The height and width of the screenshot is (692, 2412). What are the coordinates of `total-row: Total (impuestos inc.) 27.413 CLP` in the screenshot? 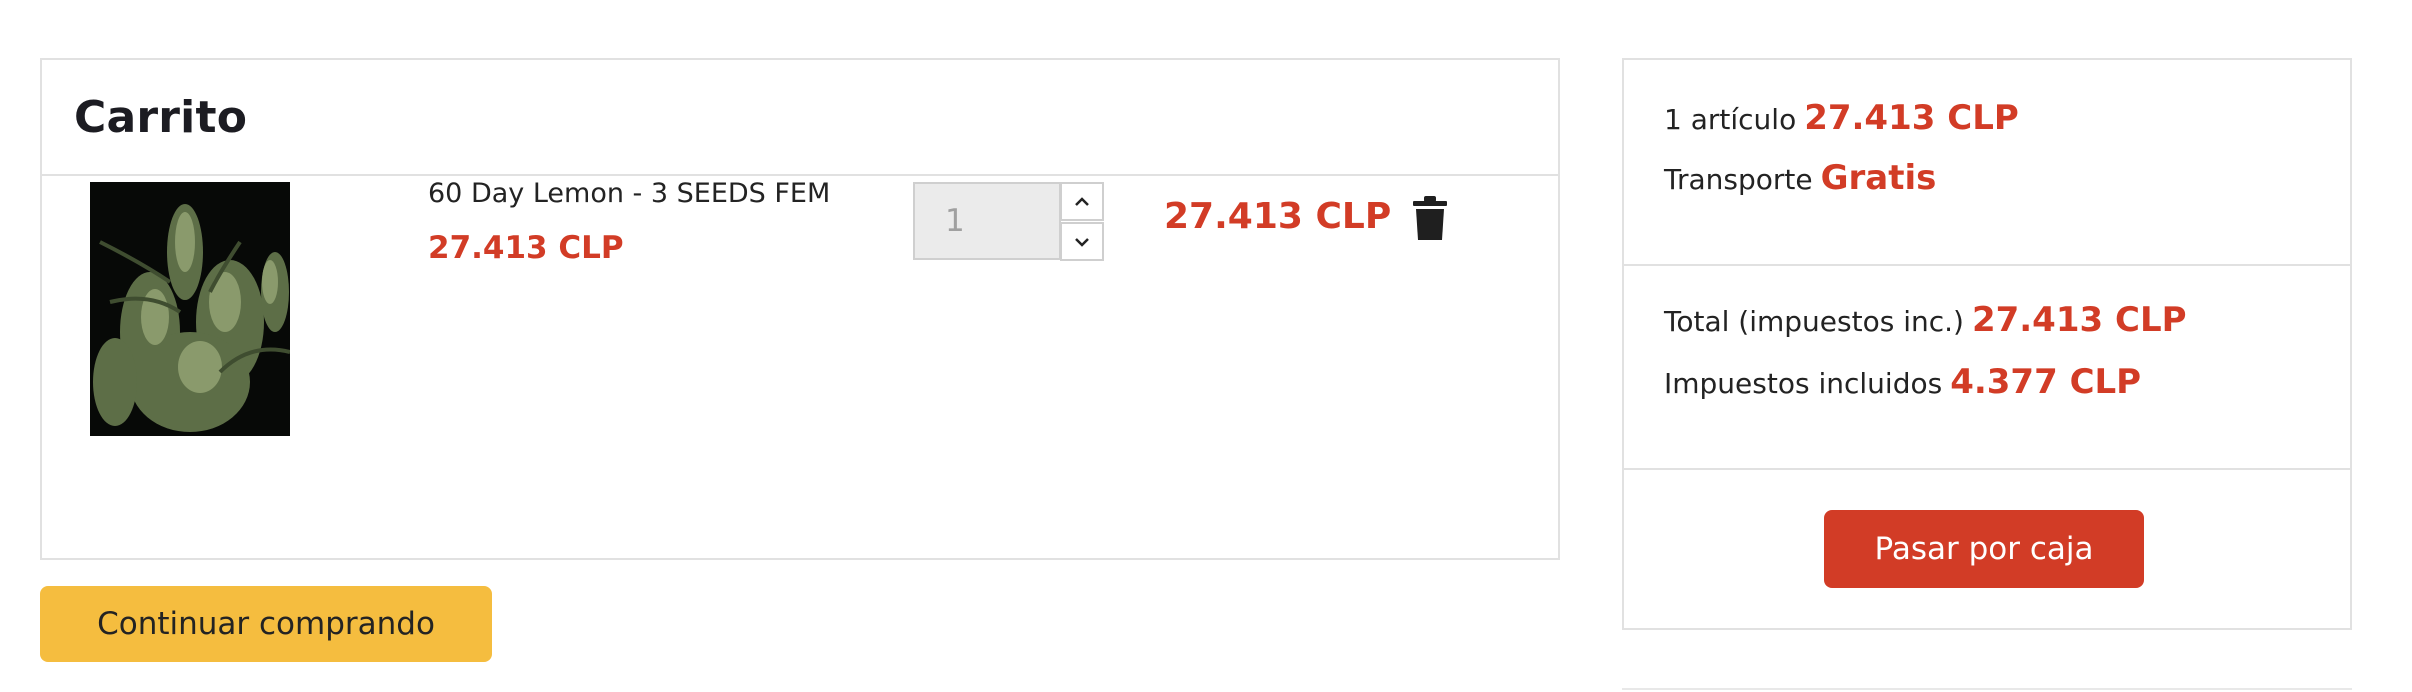 It's located at (1925, 320).